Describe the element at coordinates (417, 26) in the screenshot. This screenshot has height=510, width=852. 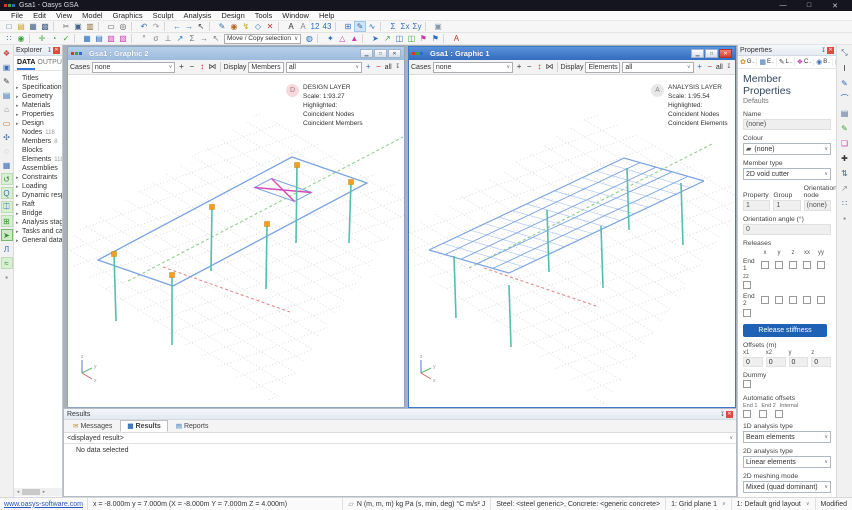
I see `sum-y-icon: Σy` at that location.